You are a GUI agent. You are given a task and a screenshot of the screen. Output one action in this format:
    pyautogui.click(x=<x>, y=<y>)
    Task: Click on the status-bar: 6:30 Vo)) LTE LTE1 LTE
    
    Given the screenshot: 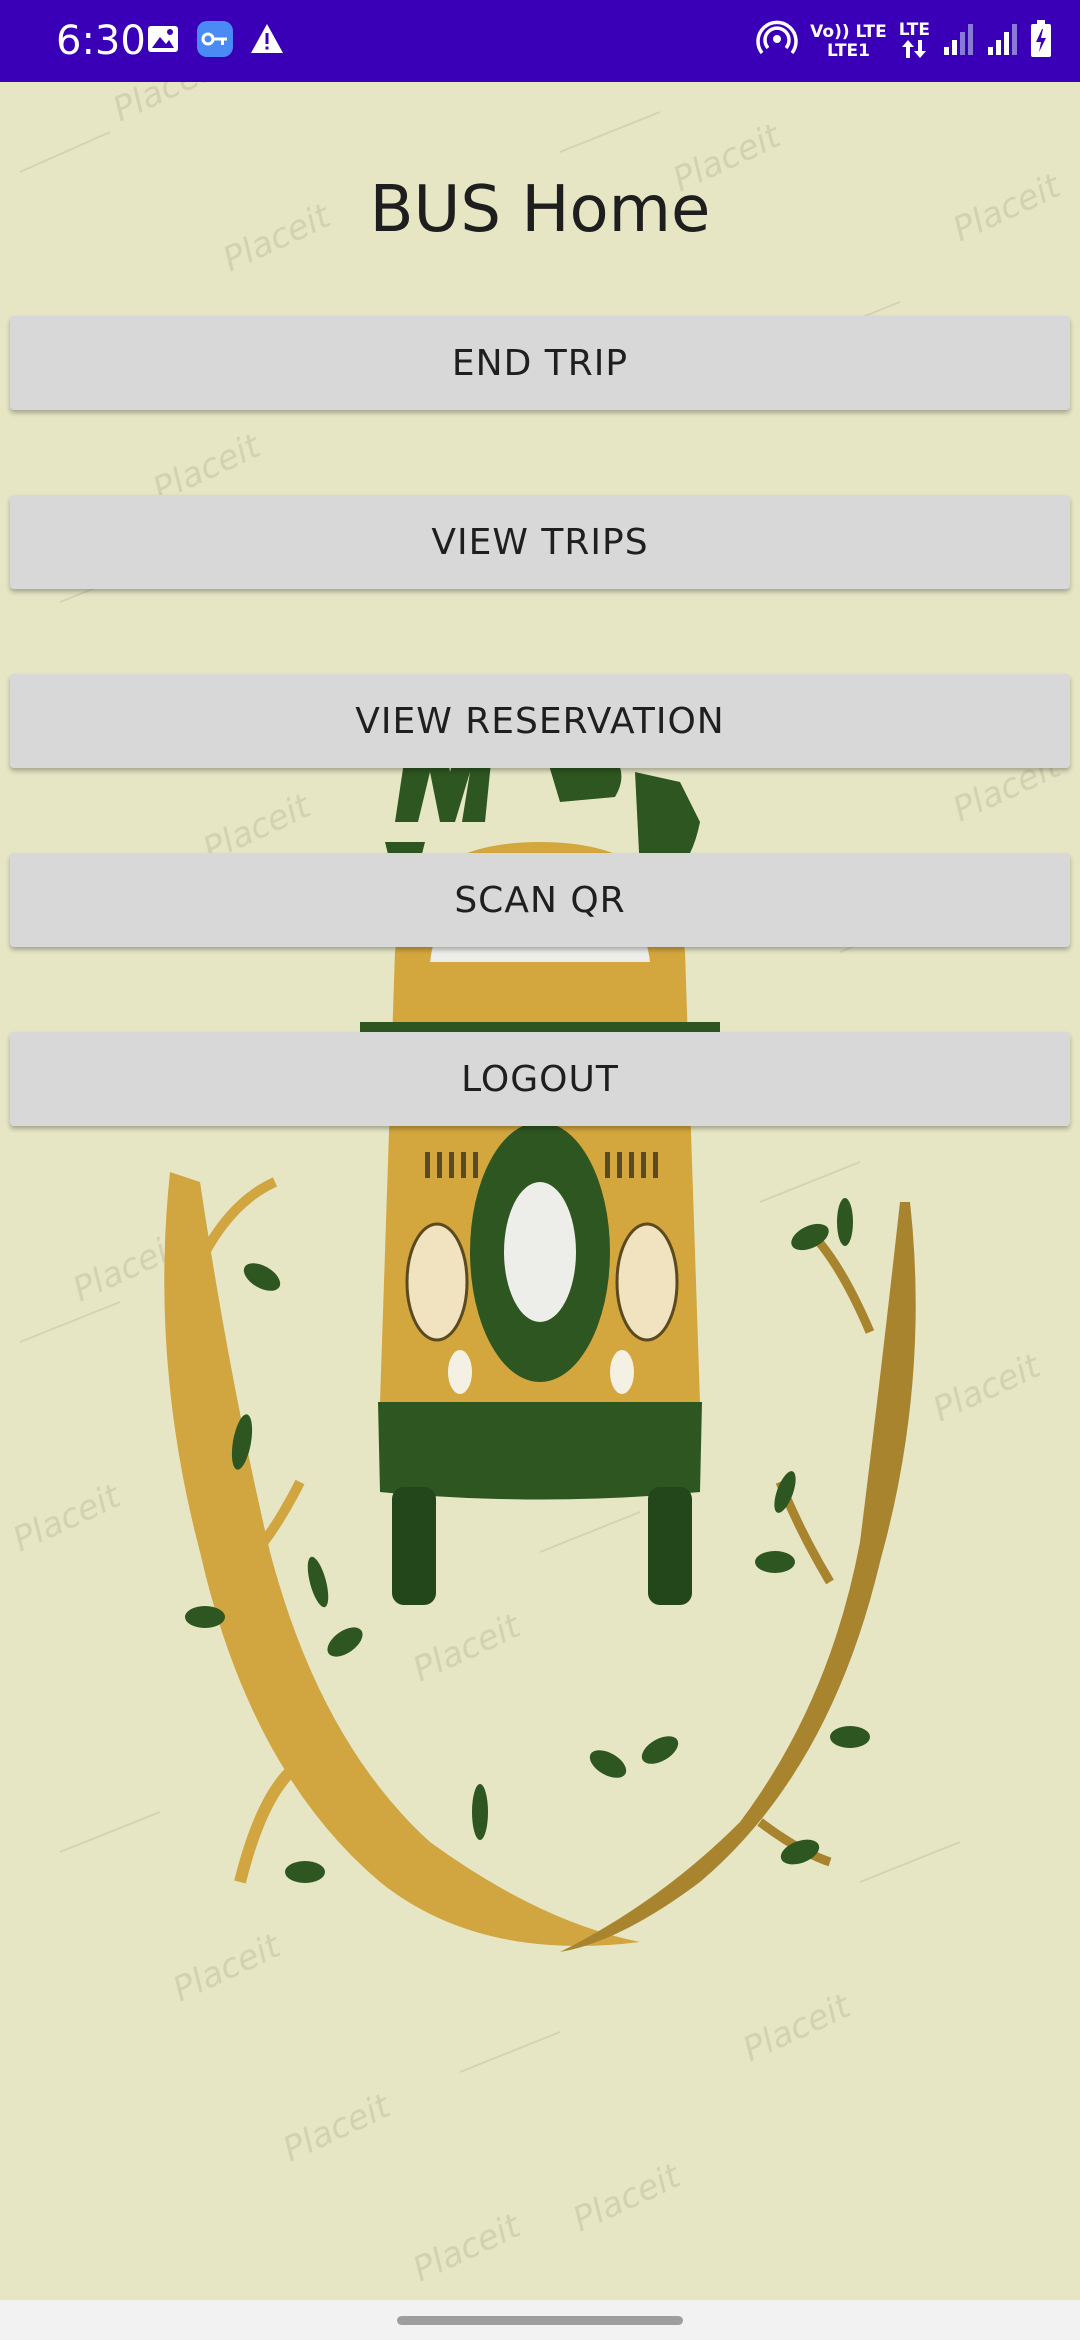 What is the action you would take?
    pyautogui.click(x=540, y=41)
    